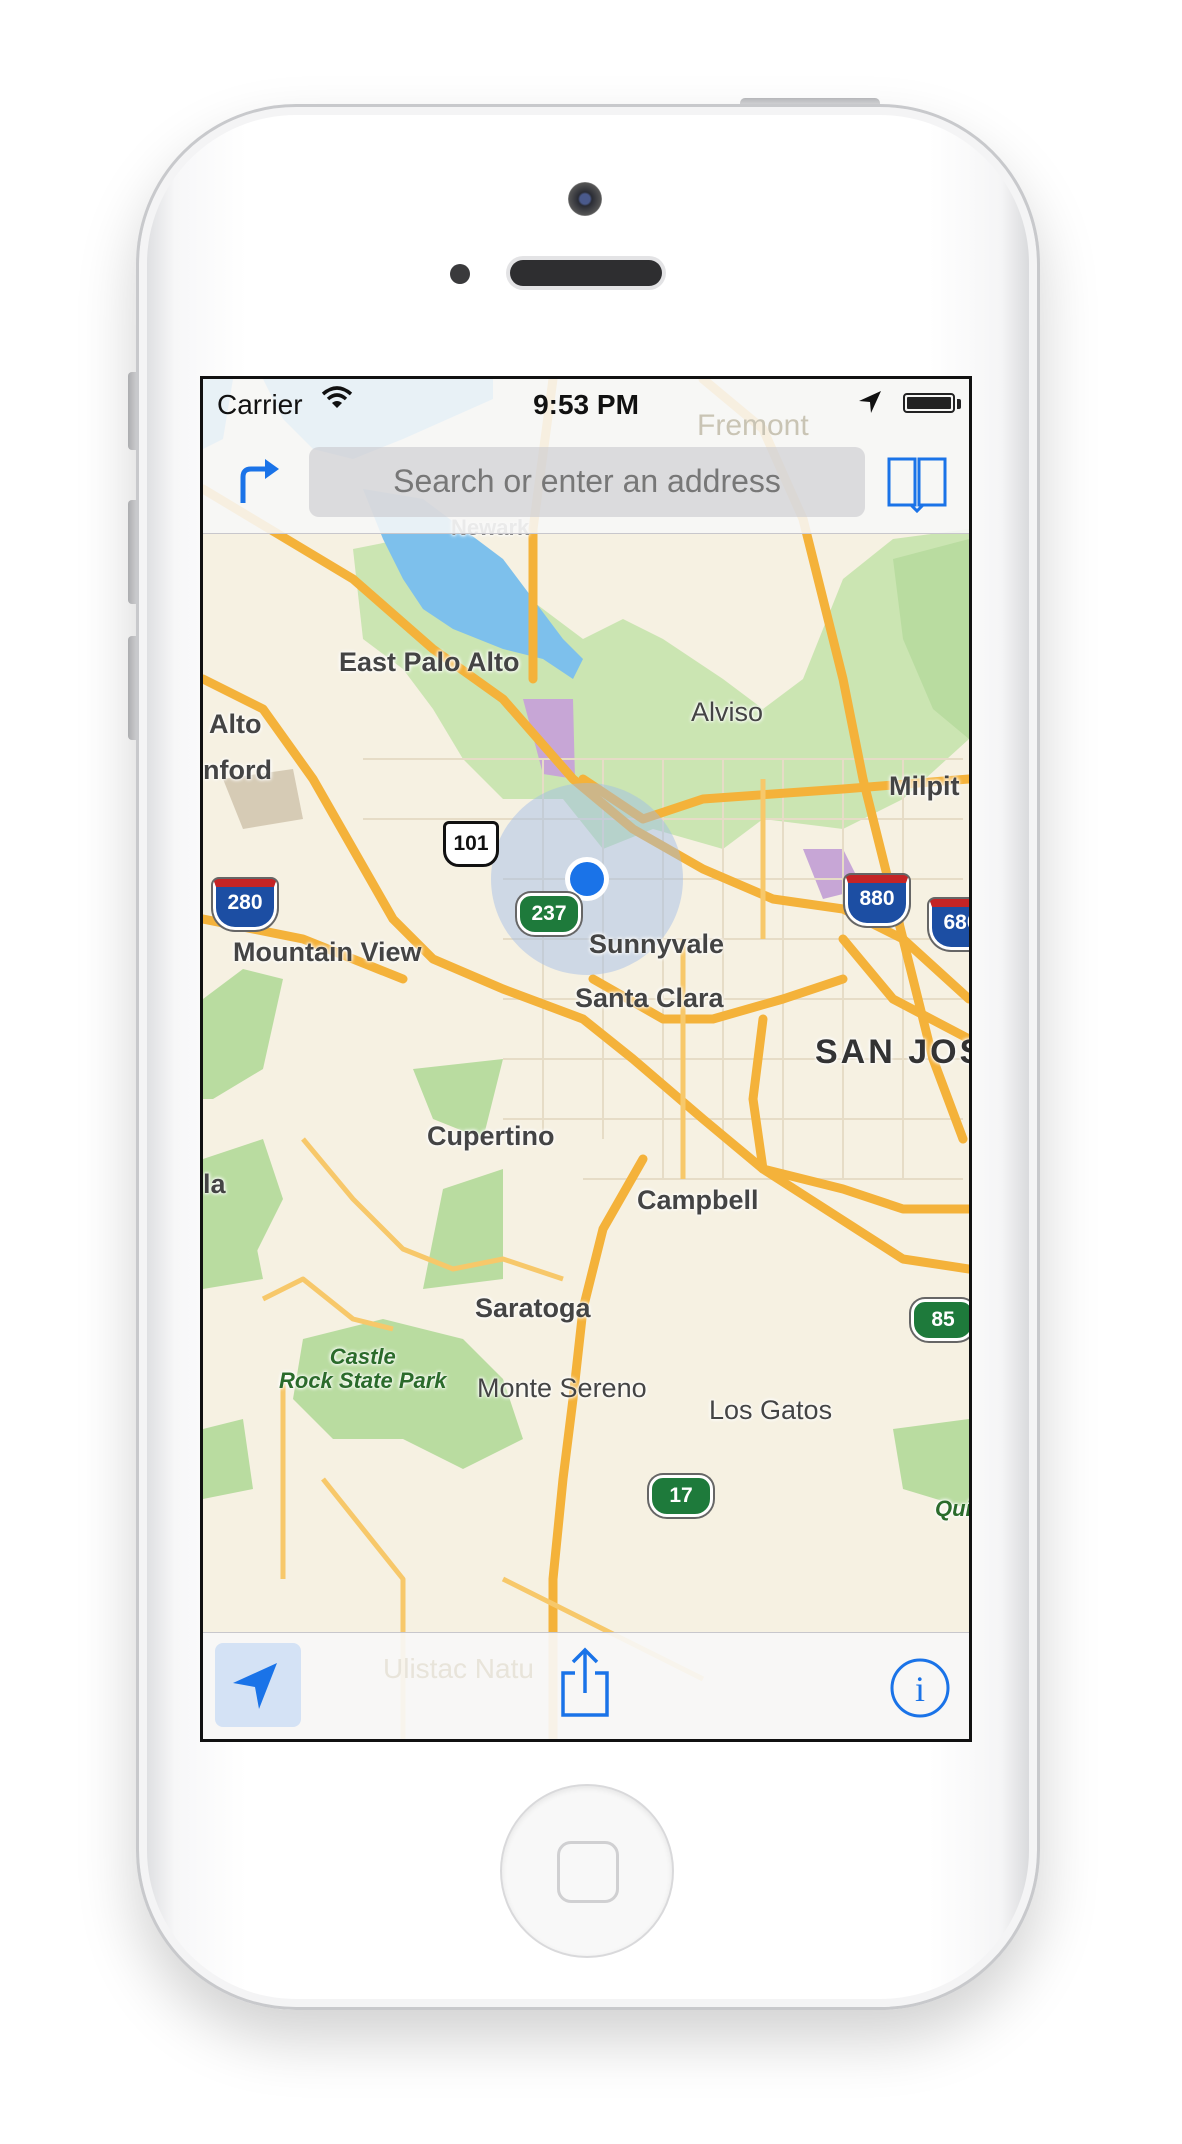 Image resolution: width=1182 pixels, height=2144 pixels. What do you see at coordinates (586, 273) in the screenshot?
I see `earpiece-speaker` at bounding box center [586, 273].